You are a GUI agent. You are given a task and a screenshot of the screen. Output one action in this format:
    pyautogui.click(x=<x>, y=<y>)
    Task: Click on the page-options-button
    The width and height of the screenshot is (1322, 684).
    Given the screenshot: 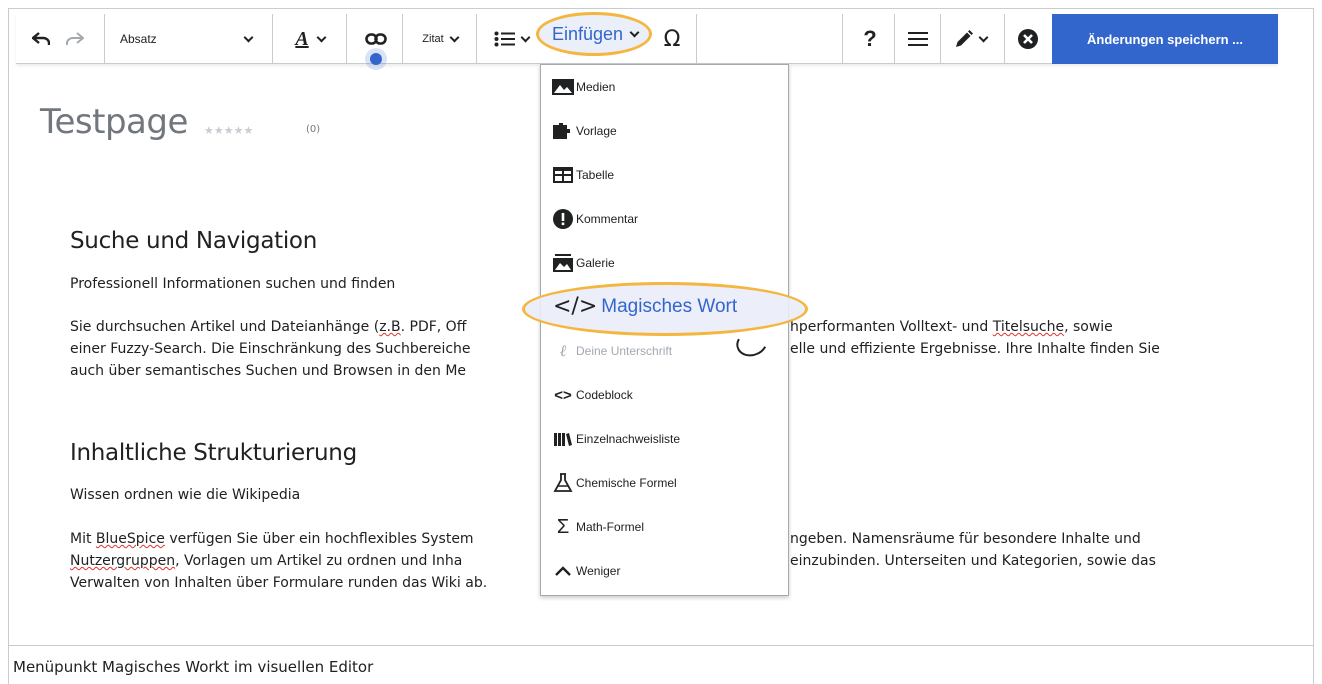 What is the action you would take?
    pyautogui.click(x=918, y=39)
    